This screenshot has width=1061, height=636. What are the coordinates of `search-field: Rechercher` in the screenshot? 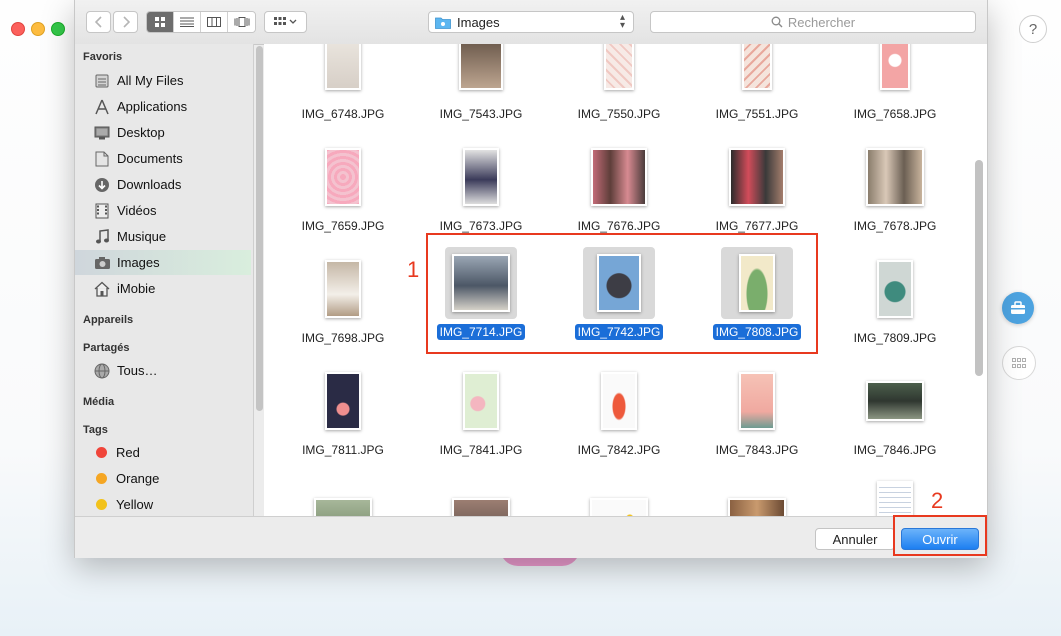 It's located at (813, 22).